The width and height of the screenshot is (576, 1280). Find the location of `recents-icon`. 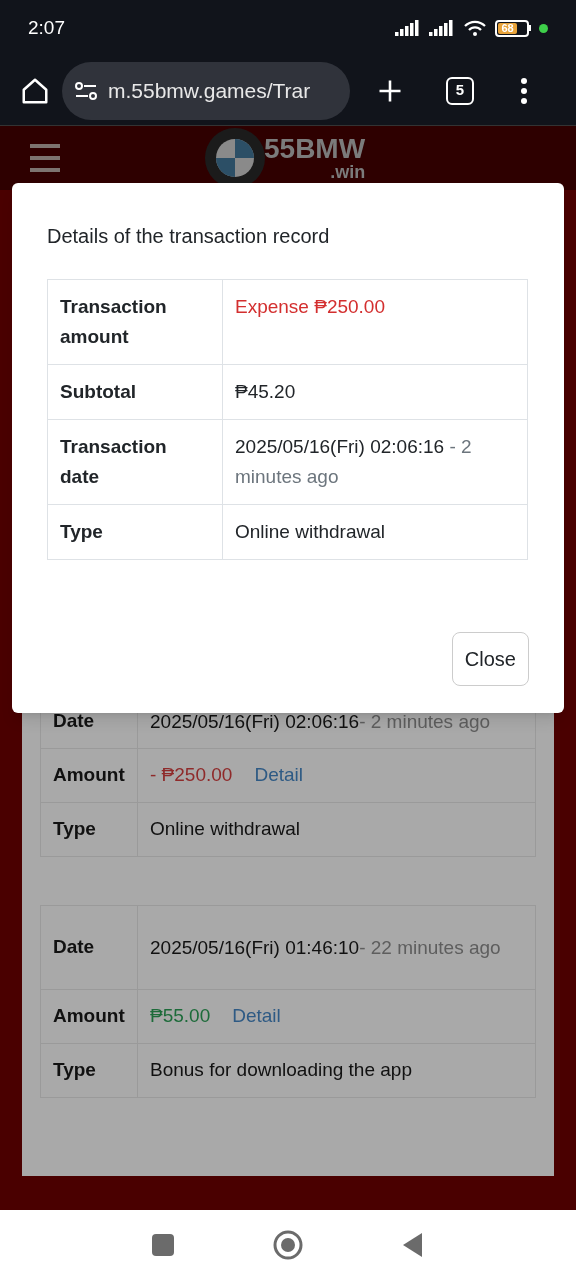

recents-icon is located at coordinates (163, 1245).